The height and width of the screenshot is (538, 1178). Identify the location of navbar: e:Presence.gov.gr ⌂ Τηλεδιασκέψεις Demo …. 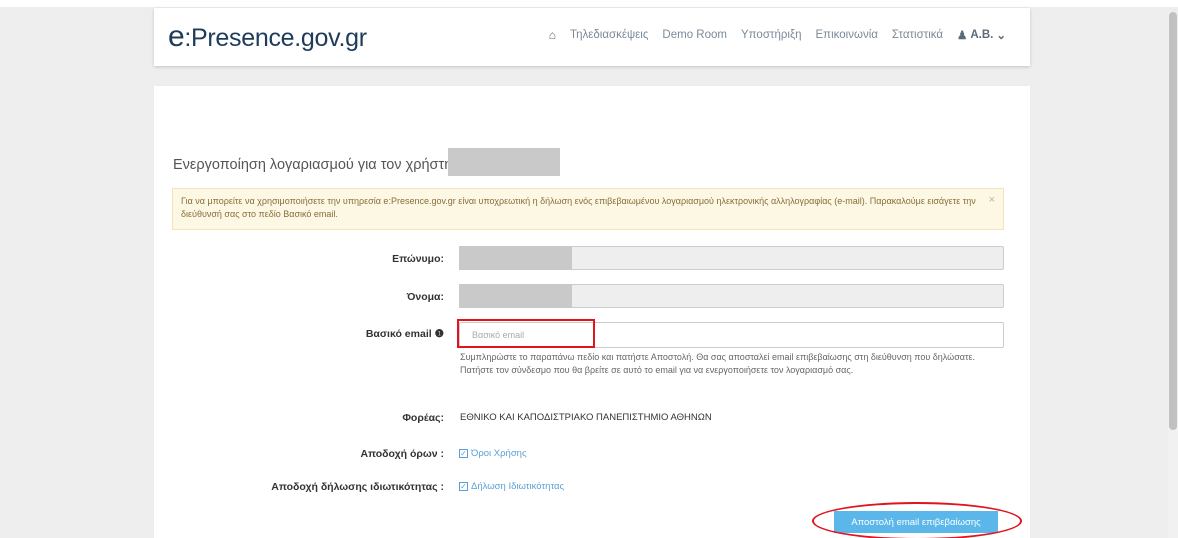
(592, 37).